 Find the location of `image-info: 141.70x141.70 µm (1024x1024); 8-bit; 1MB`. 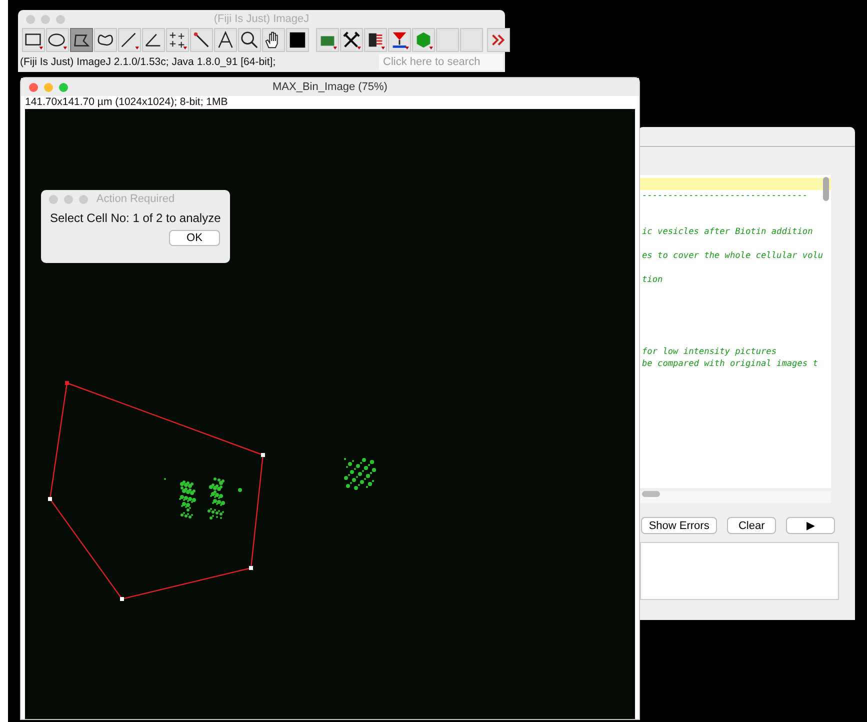

image-info: 141.70x141.70 µm (1024x1024); 8-bit; 1MB is located at coordinates (126, 102).